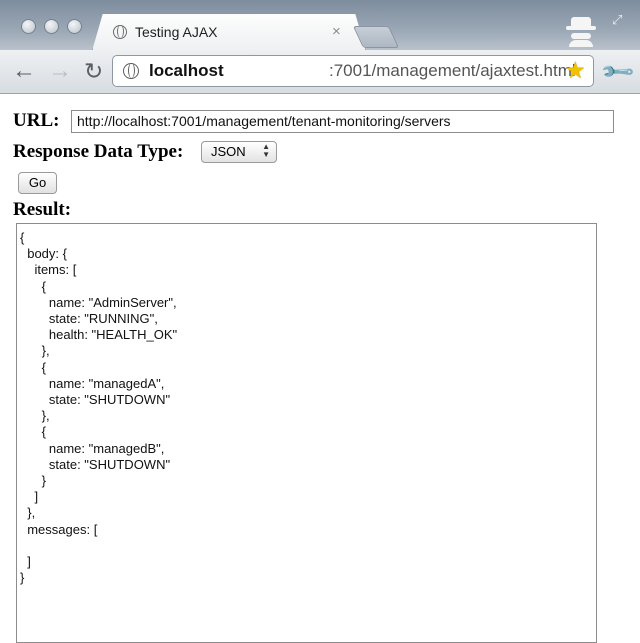  I want to click on tab-title: Testing AJAX, so click(176, 32).